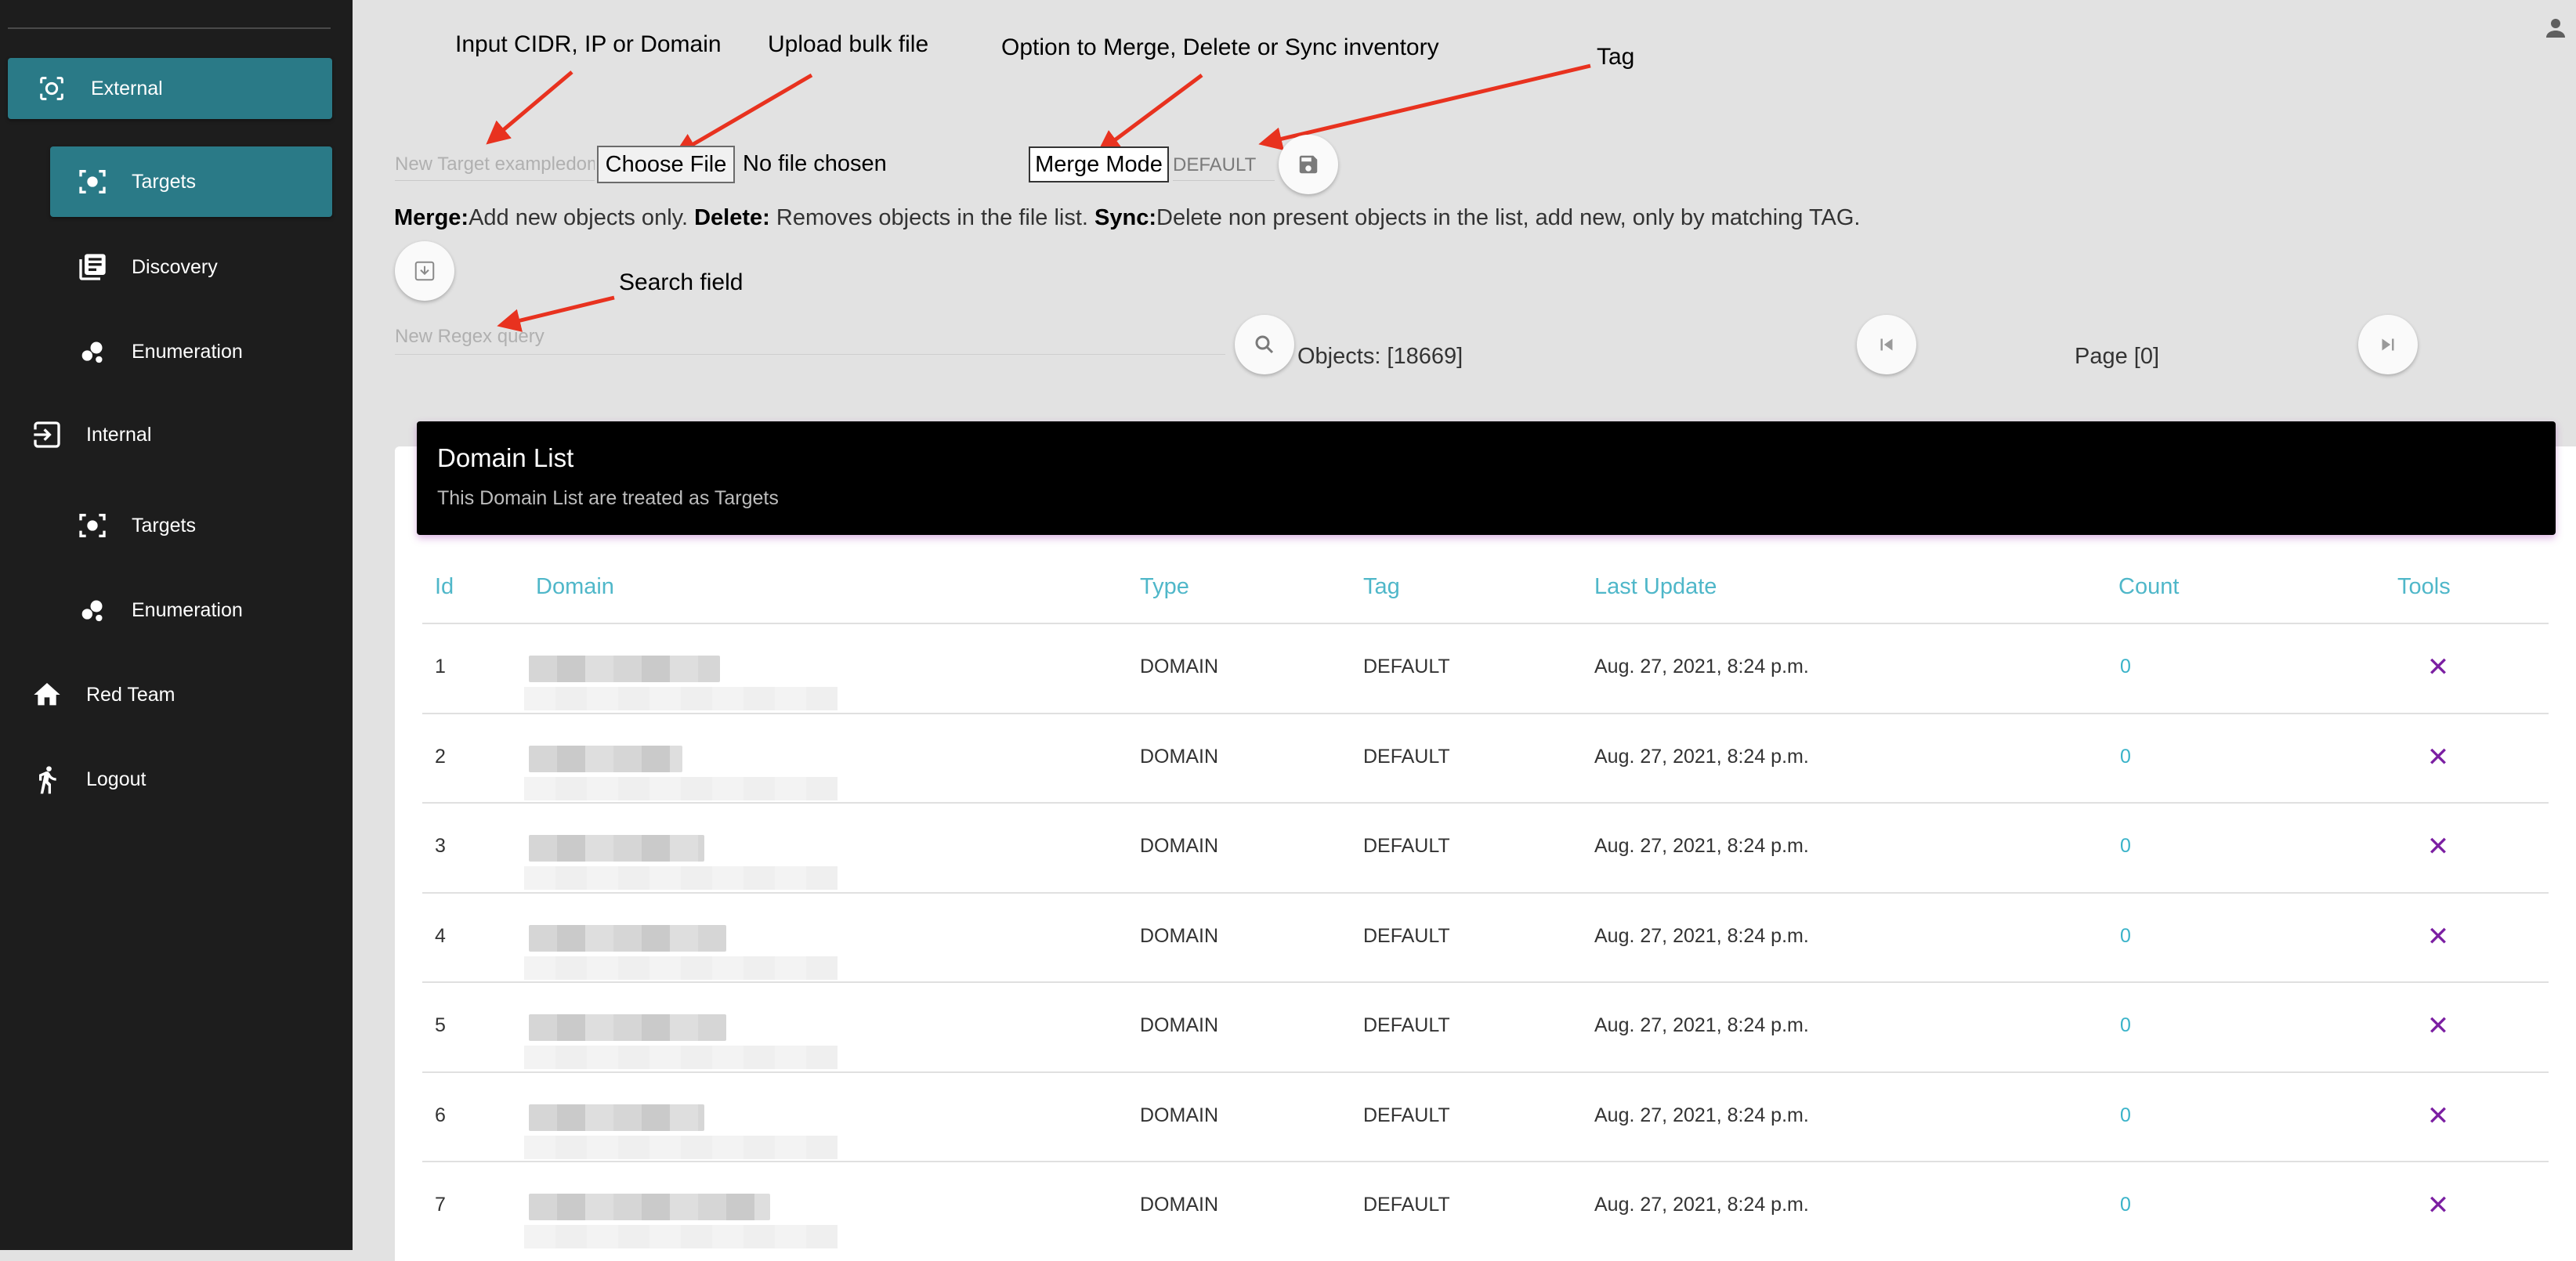 This screenshot has height=1261, width=2576. I want to click on download-icon, so click(425, 271).